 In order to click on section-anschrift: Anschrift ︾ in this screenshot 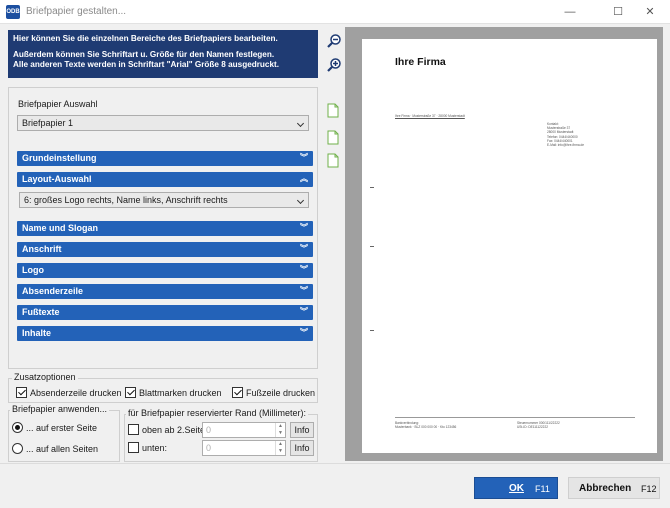, I will do `click(165, 249)`.